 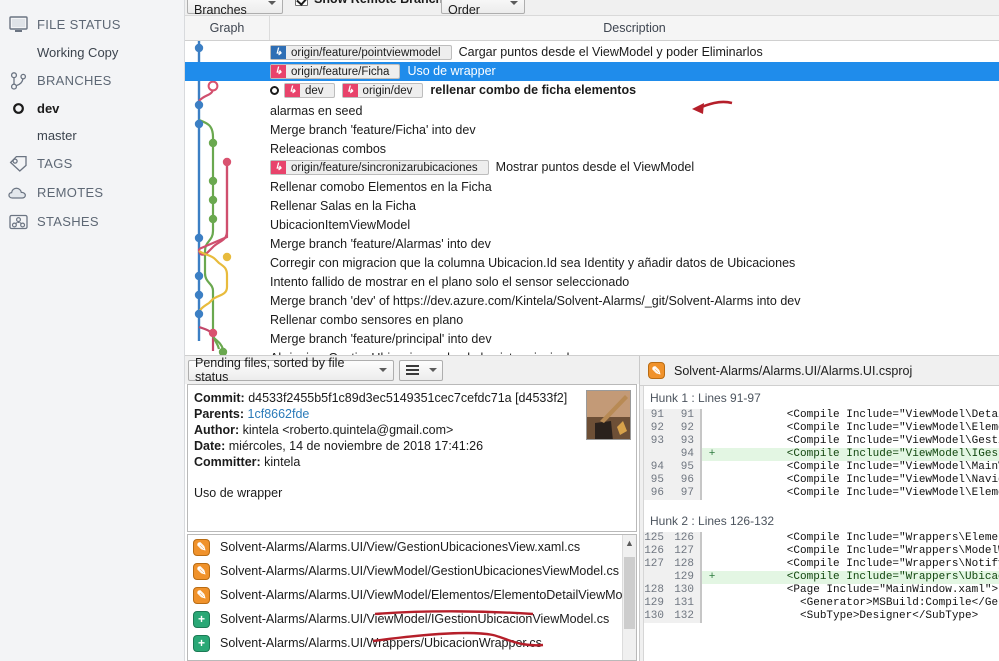 What do you see at coordinates (684, 454) in the screenshot?
I see `diff-new-line-number: 94` at bounding box center [684, 454].